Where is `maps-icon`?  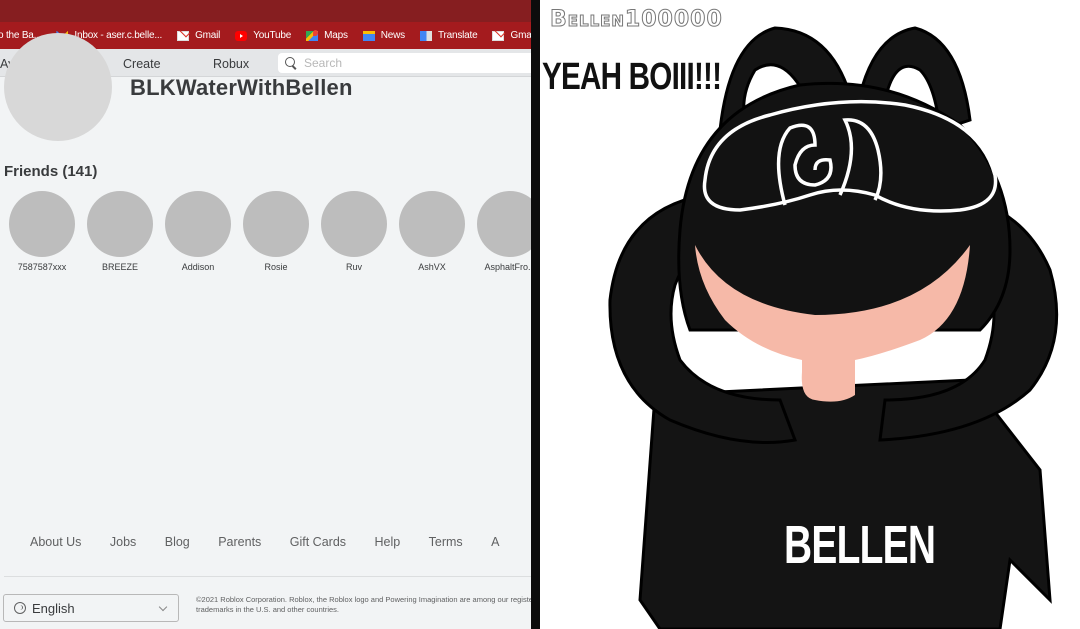 maps-icon is located at coordinates (312, 35).